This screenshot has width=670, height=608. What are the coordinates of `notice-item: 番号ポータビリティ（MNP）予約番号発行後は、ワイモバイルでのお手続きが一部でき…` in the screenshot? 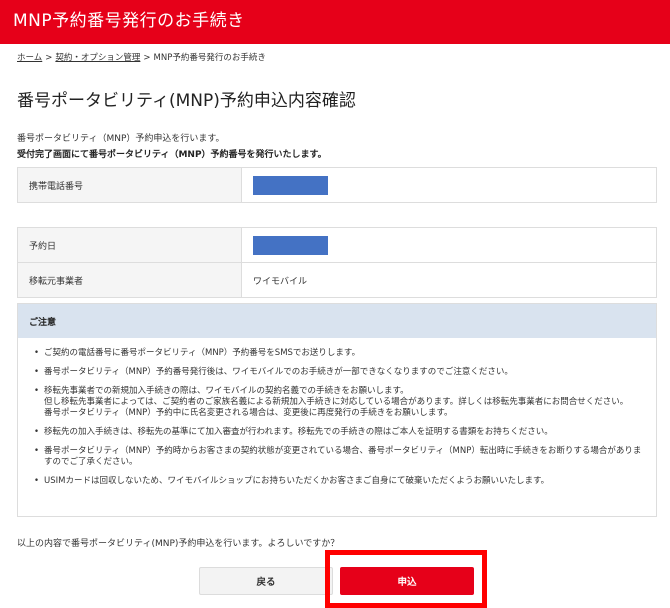 It's located at (339, 372).